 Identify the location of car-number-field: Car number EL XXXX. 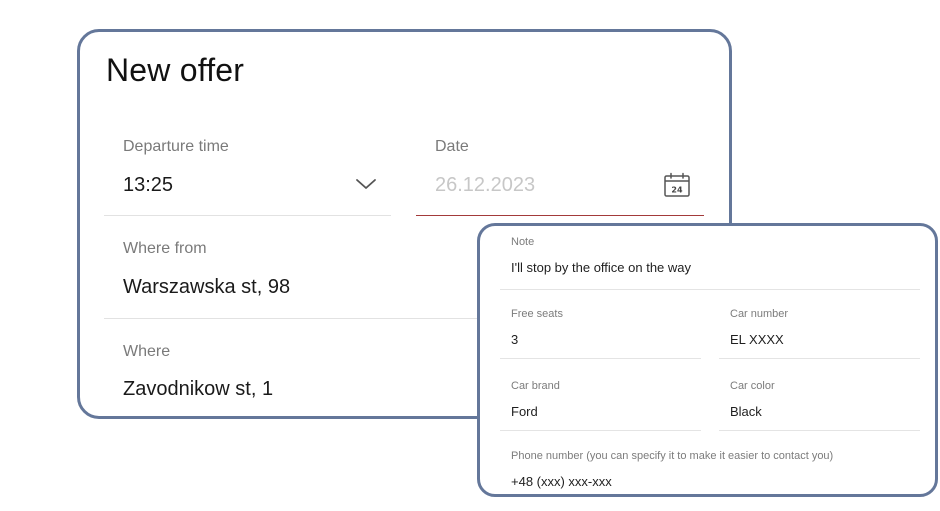
(819, 333).